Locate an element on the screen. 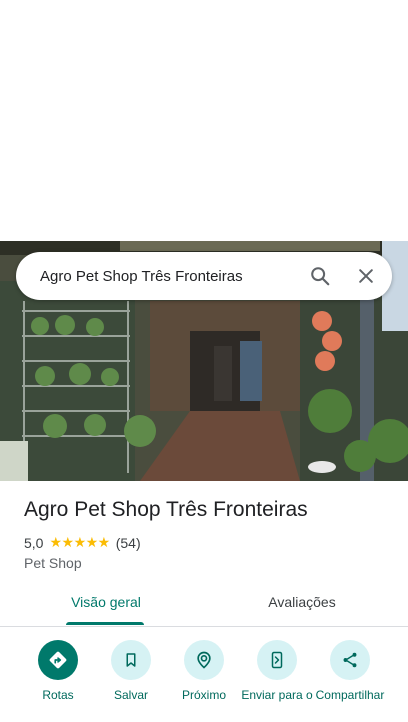 The width and height of the screenshot is (408, 722). rating-row: 5,0 ★★★★★ (54) is located at coordinates (82, 542).